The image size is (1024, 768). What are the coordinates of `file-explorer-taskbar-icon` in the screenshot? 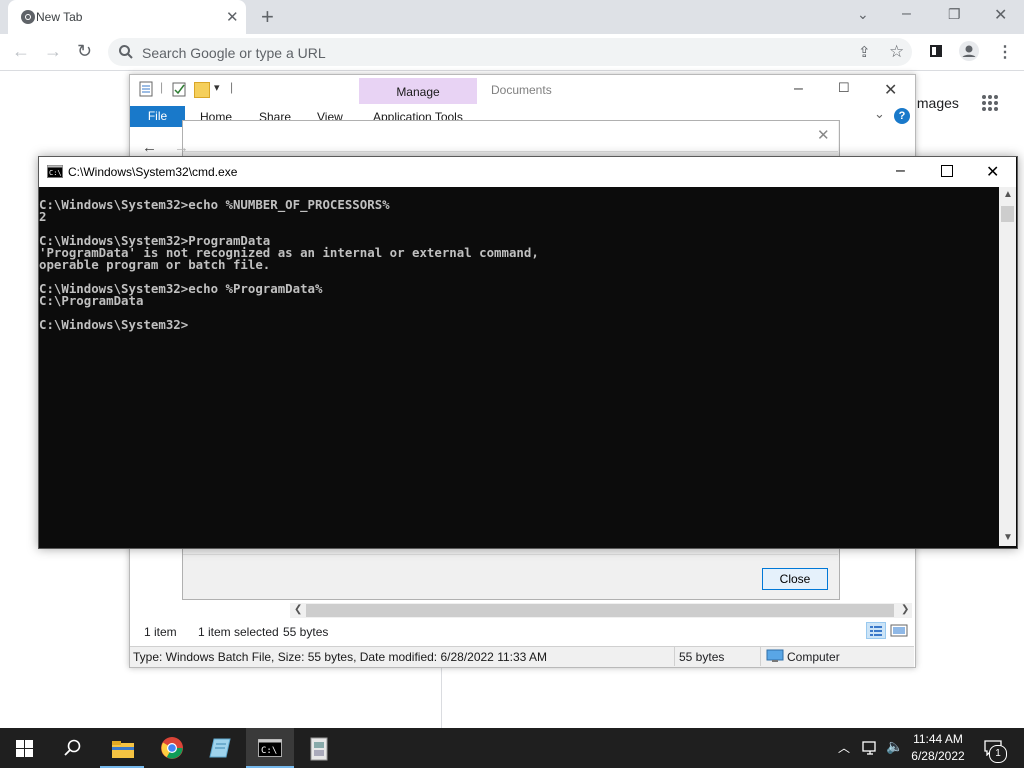 It's located at (123, 749).